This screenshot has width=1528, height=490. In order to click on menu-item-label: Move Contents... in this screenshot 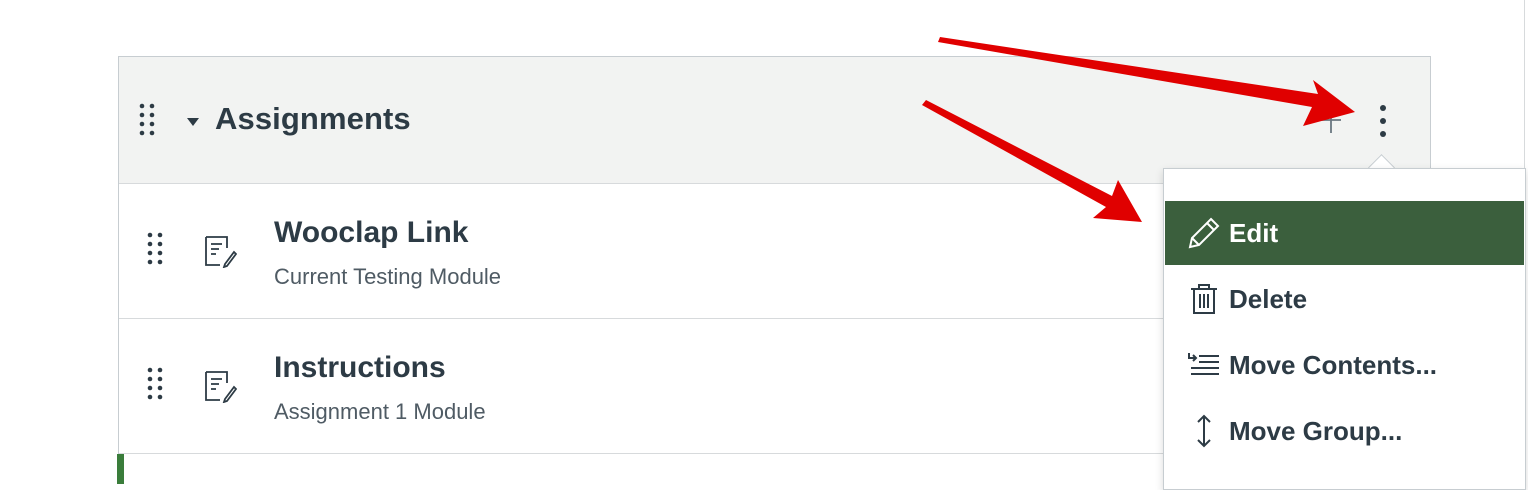, I will do `click(1333, 364)`.